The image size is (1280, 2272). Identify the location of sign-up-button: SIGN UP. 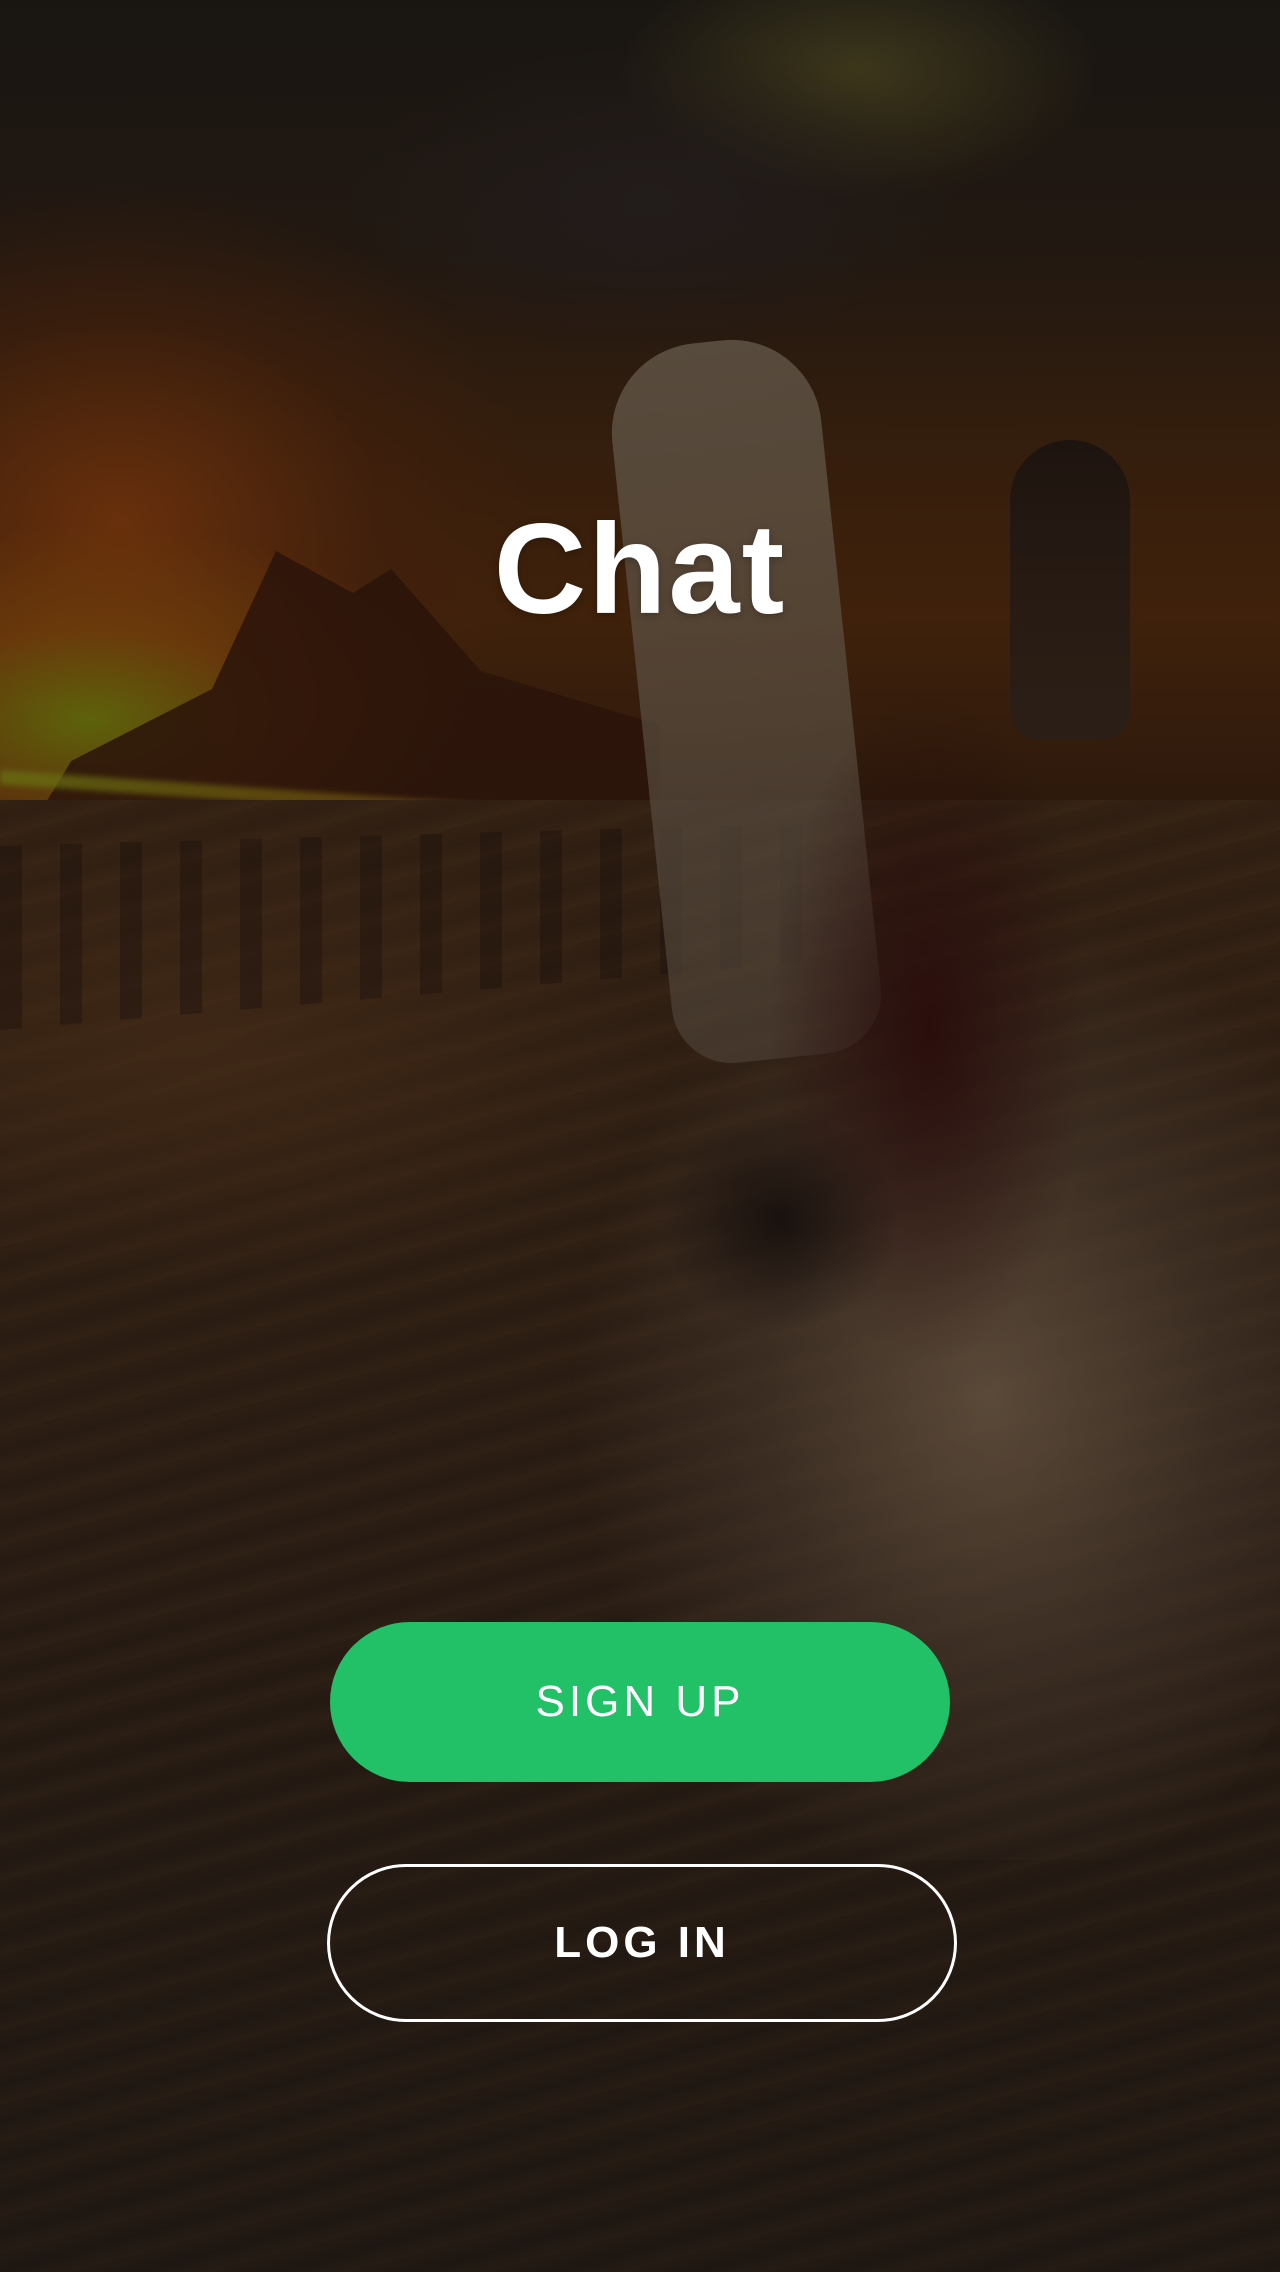
(640, 1702).